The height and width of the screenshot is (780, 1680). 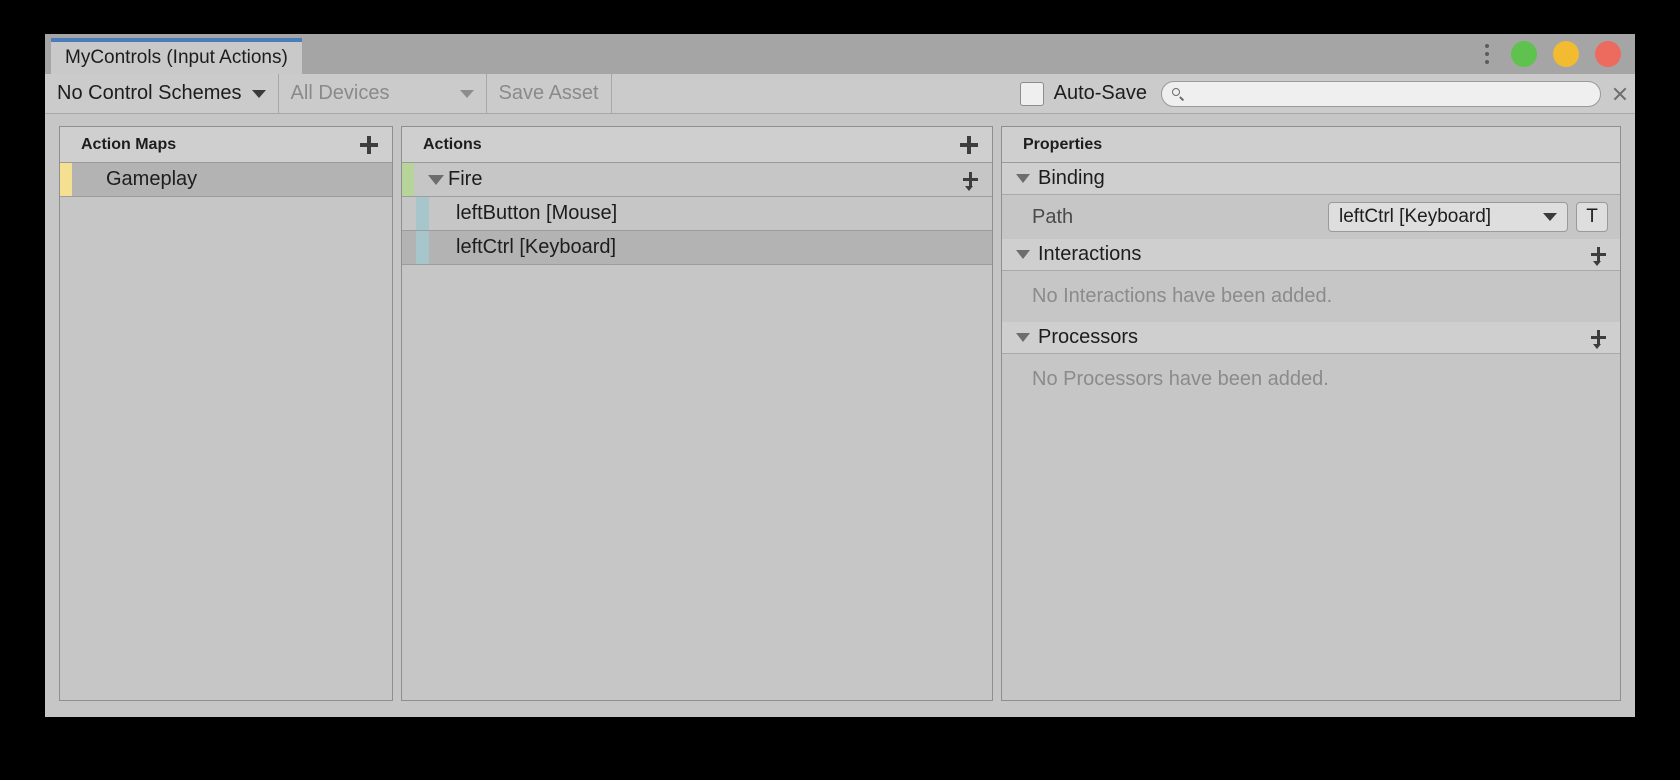 What do you see at coordinates (697, 214) in the screenshot?
I see `binding-row-leftbutton-mouse: leftButton [Mouse]` at bounding box center [697, 214].